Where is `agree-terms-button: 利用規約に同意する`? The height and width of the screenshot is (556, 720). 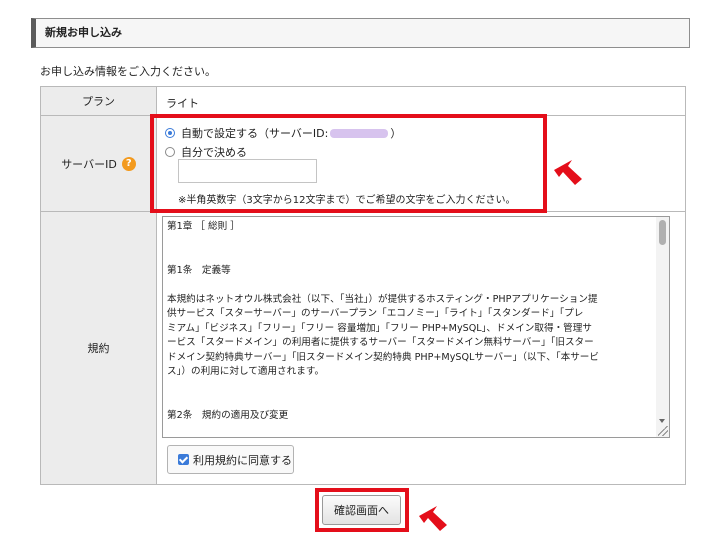 agree-terms-button: 利用規約に同意する is located at coordinates (230, 459).